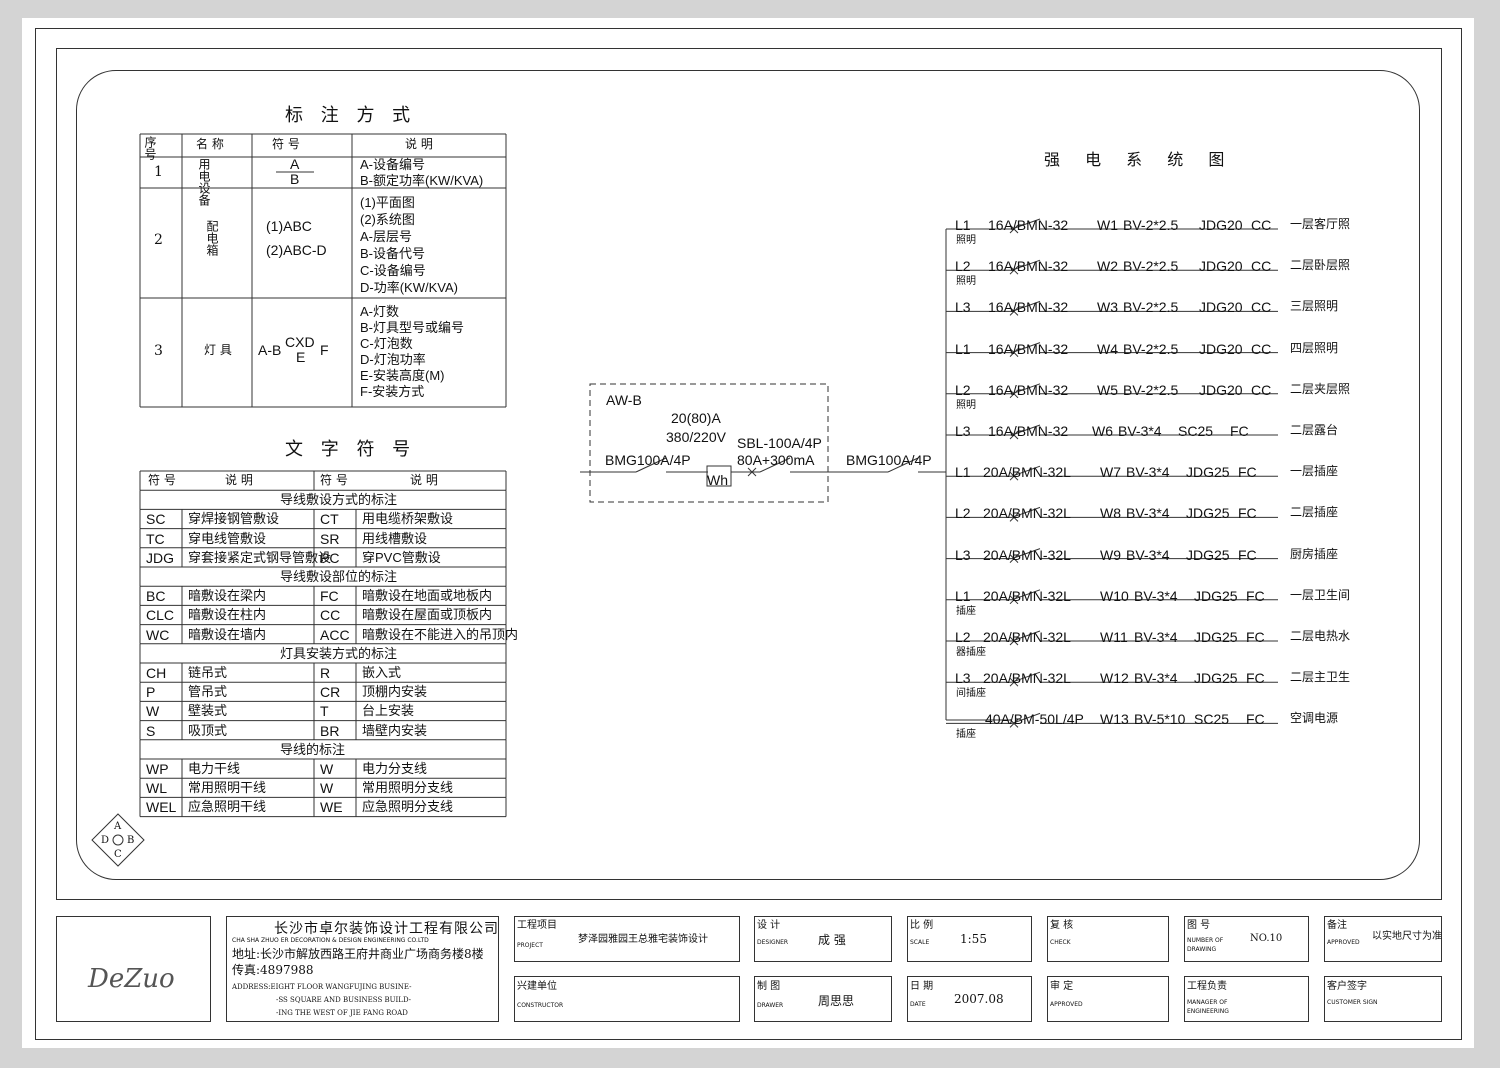  I want to click on symbol-code: R, so click(325, 673).